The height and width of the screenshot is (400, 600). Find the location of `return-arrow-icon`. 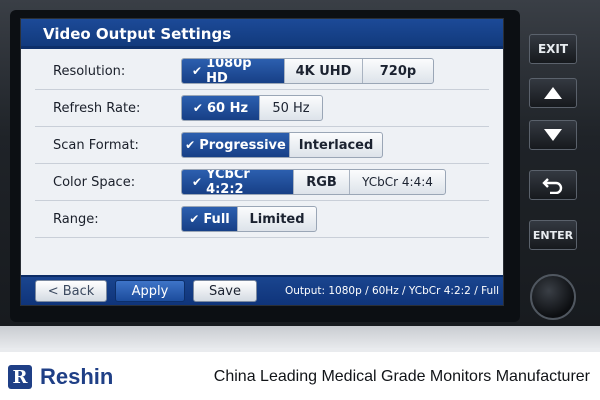

return-arrow-icon is located at coordinates (552, 186).